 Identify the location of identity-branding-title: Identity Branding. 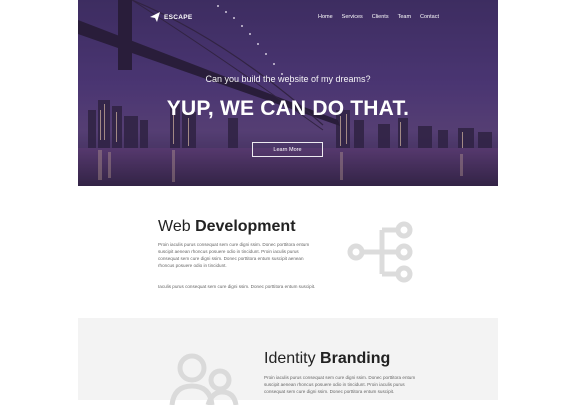
(327, 359).